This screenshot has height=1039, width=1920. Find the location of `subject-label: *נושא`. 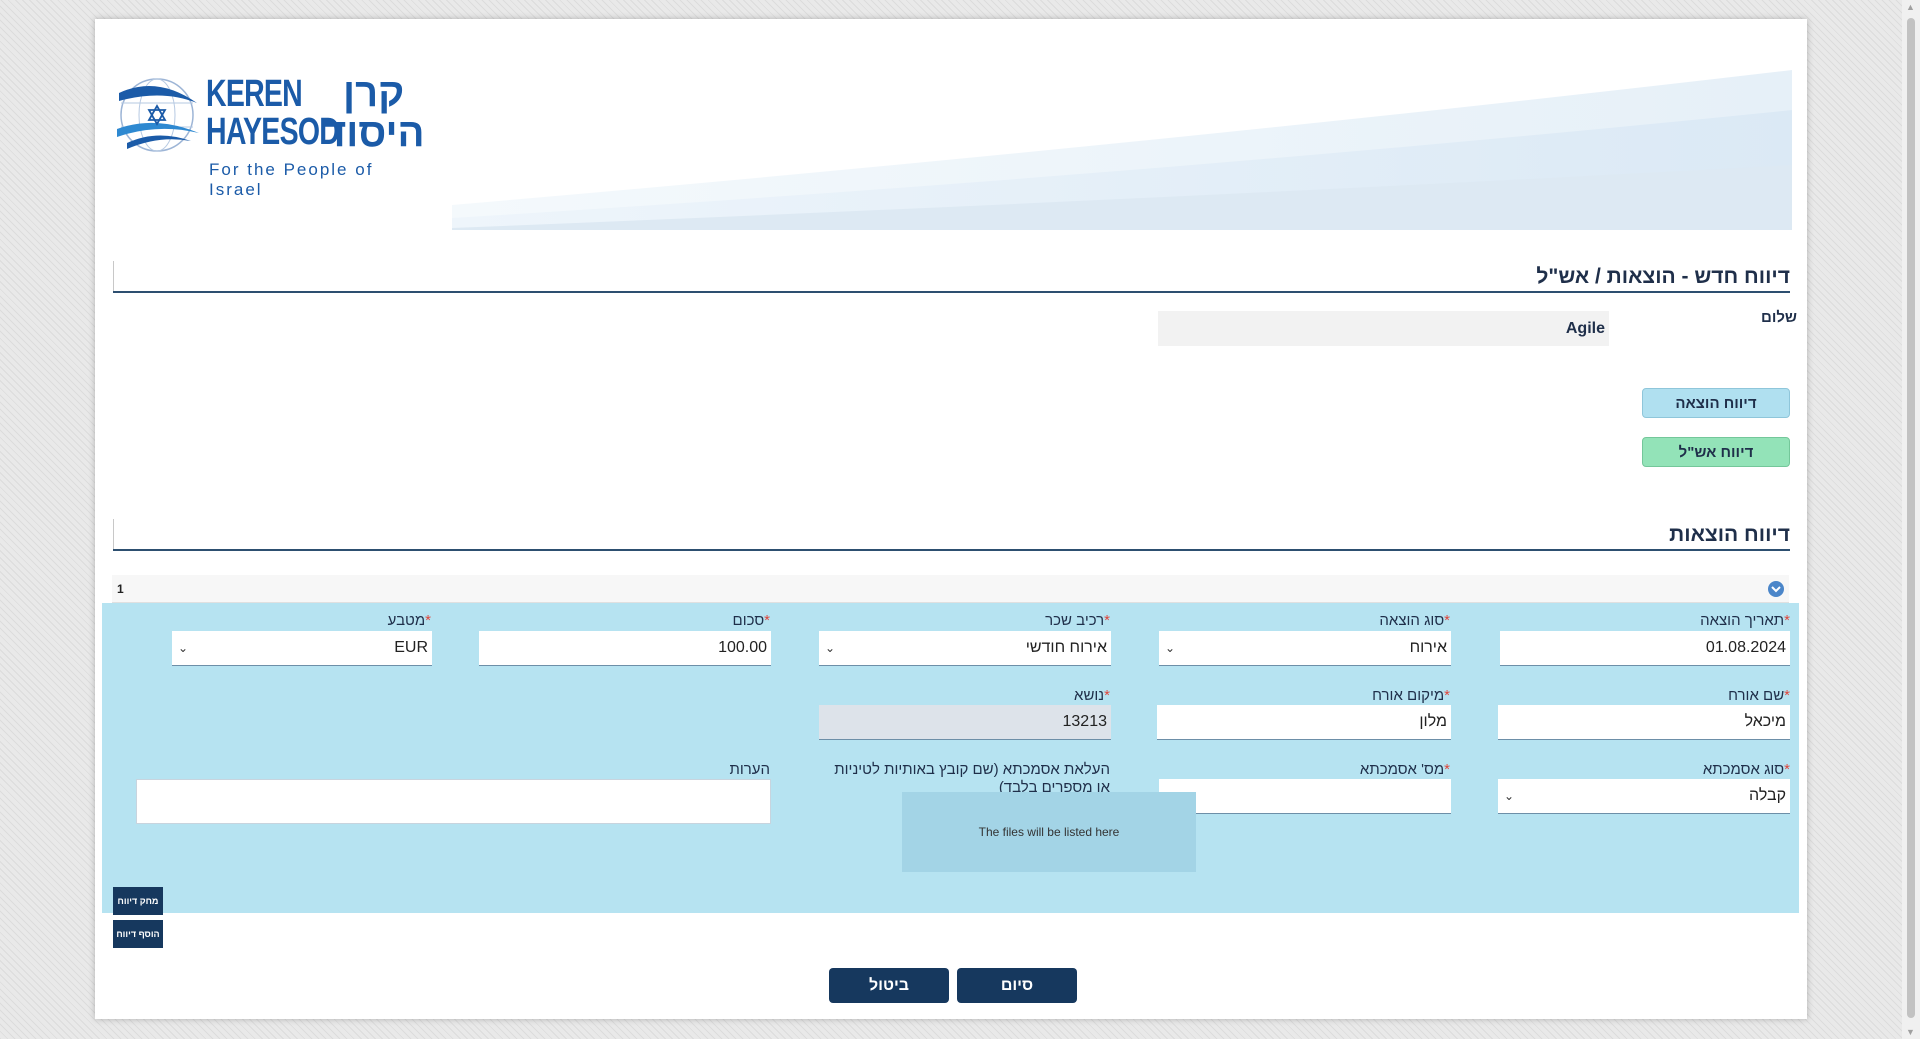

subject-label: *נושא is located at coordinates (1092, 696).